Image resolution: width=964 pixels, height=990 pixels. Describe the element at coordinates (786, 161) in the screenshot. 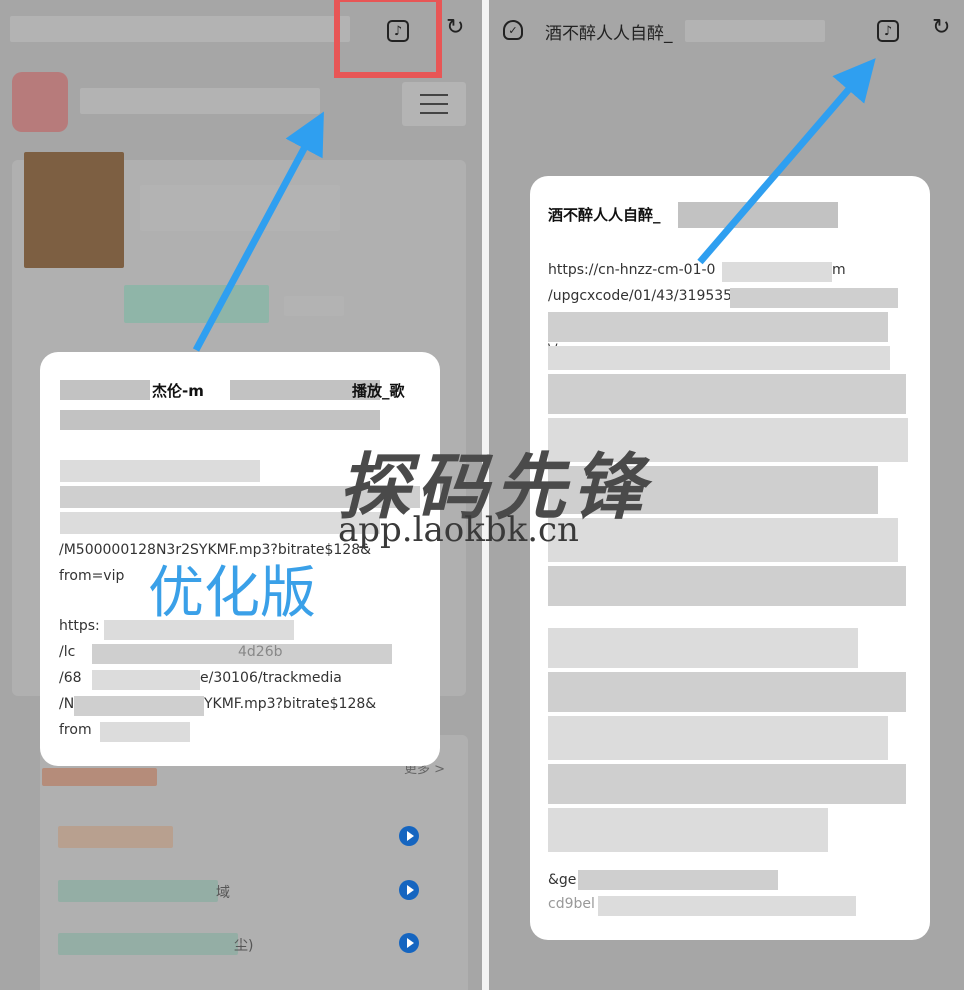

I see `arrow-right` at that location.